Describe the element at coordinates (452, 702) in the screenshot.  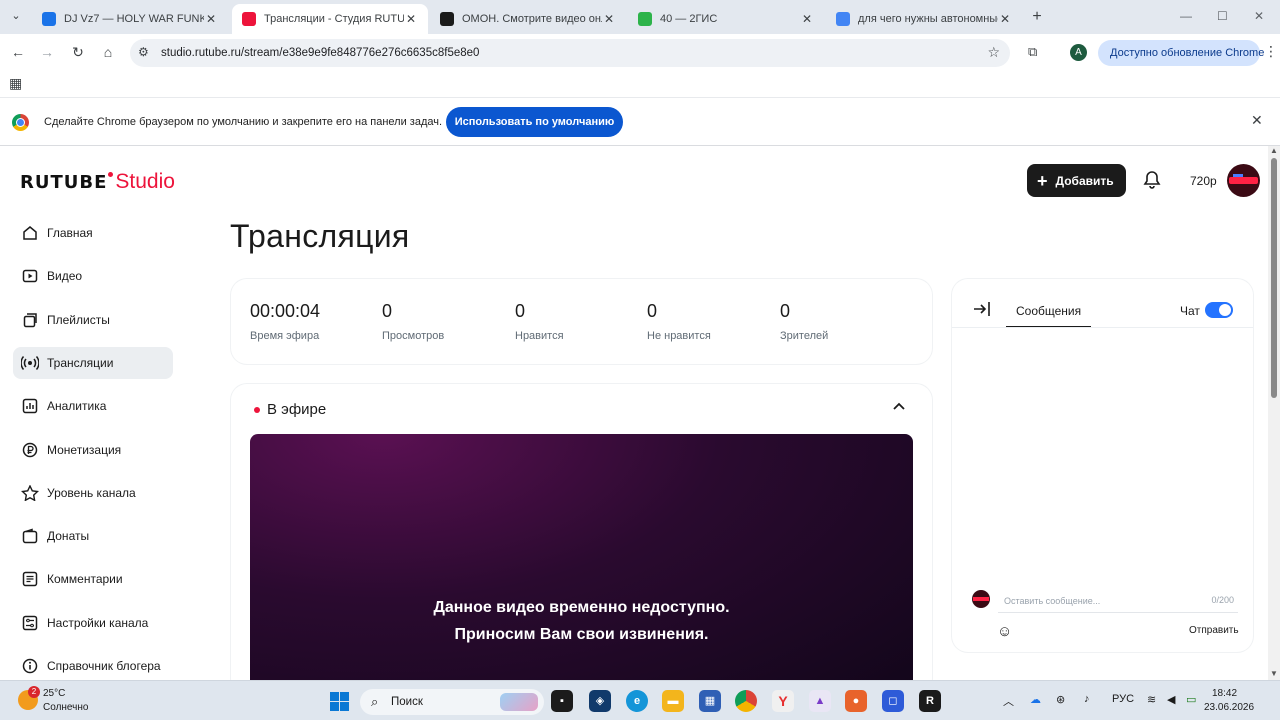
I see `taskbar-search: ⌕ Поиск` at that location.